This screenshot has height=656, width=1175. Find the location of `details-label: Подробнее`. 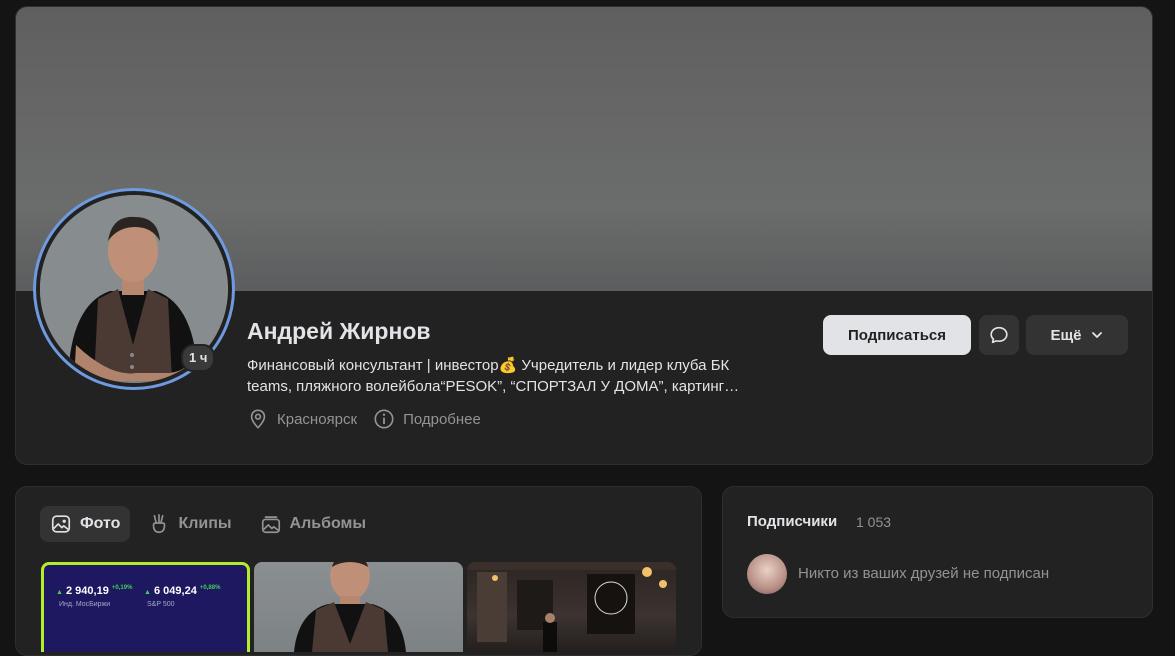

details-label: Подробнее is located at coordinates (442, 419).